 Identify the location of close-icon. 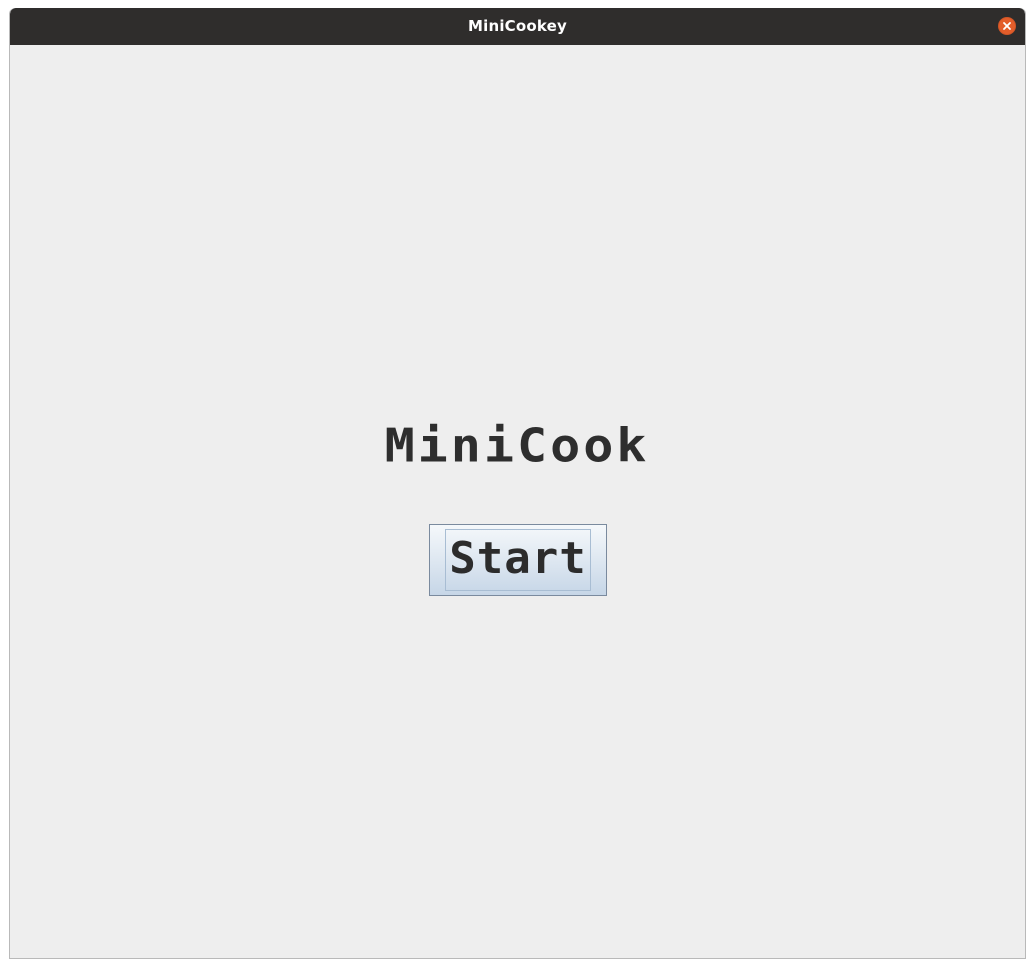
(1007, 26).